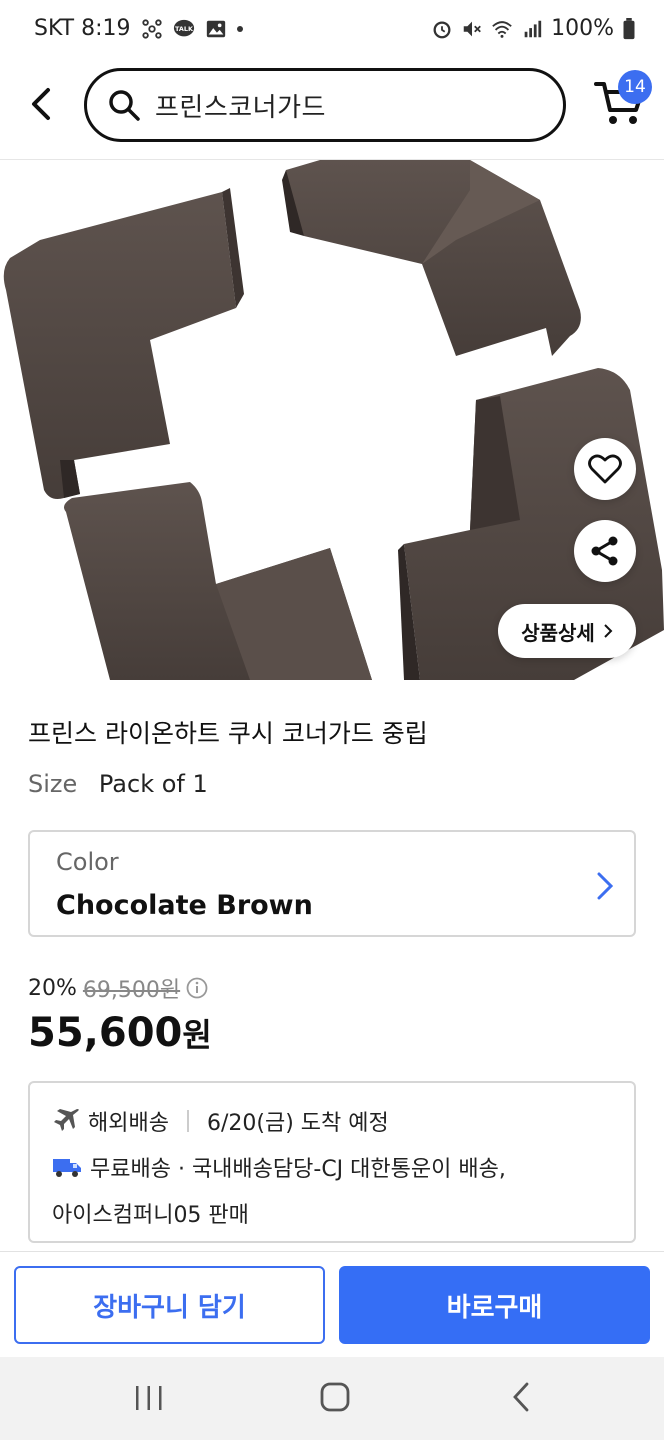  I want to click on battery-percent: 100%, so click(582, 28).